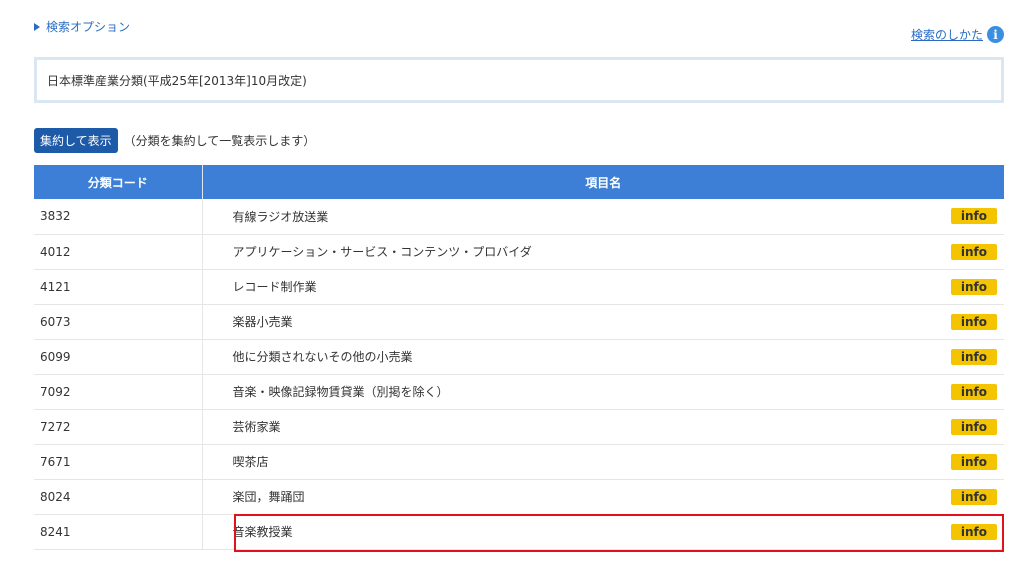  Describe the element at coordinates (603, 532) in the screenshot. I see `name-cell: 音楽教授業 info` at that location.